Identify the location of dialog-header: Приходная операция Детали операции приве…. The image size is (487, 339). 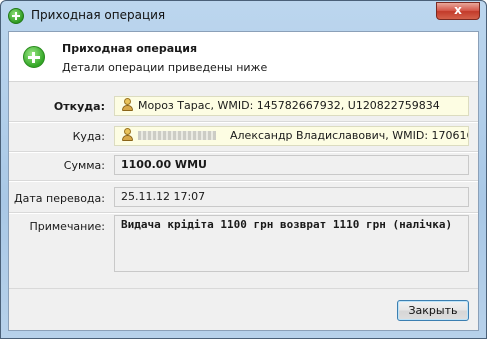
(243, 57).